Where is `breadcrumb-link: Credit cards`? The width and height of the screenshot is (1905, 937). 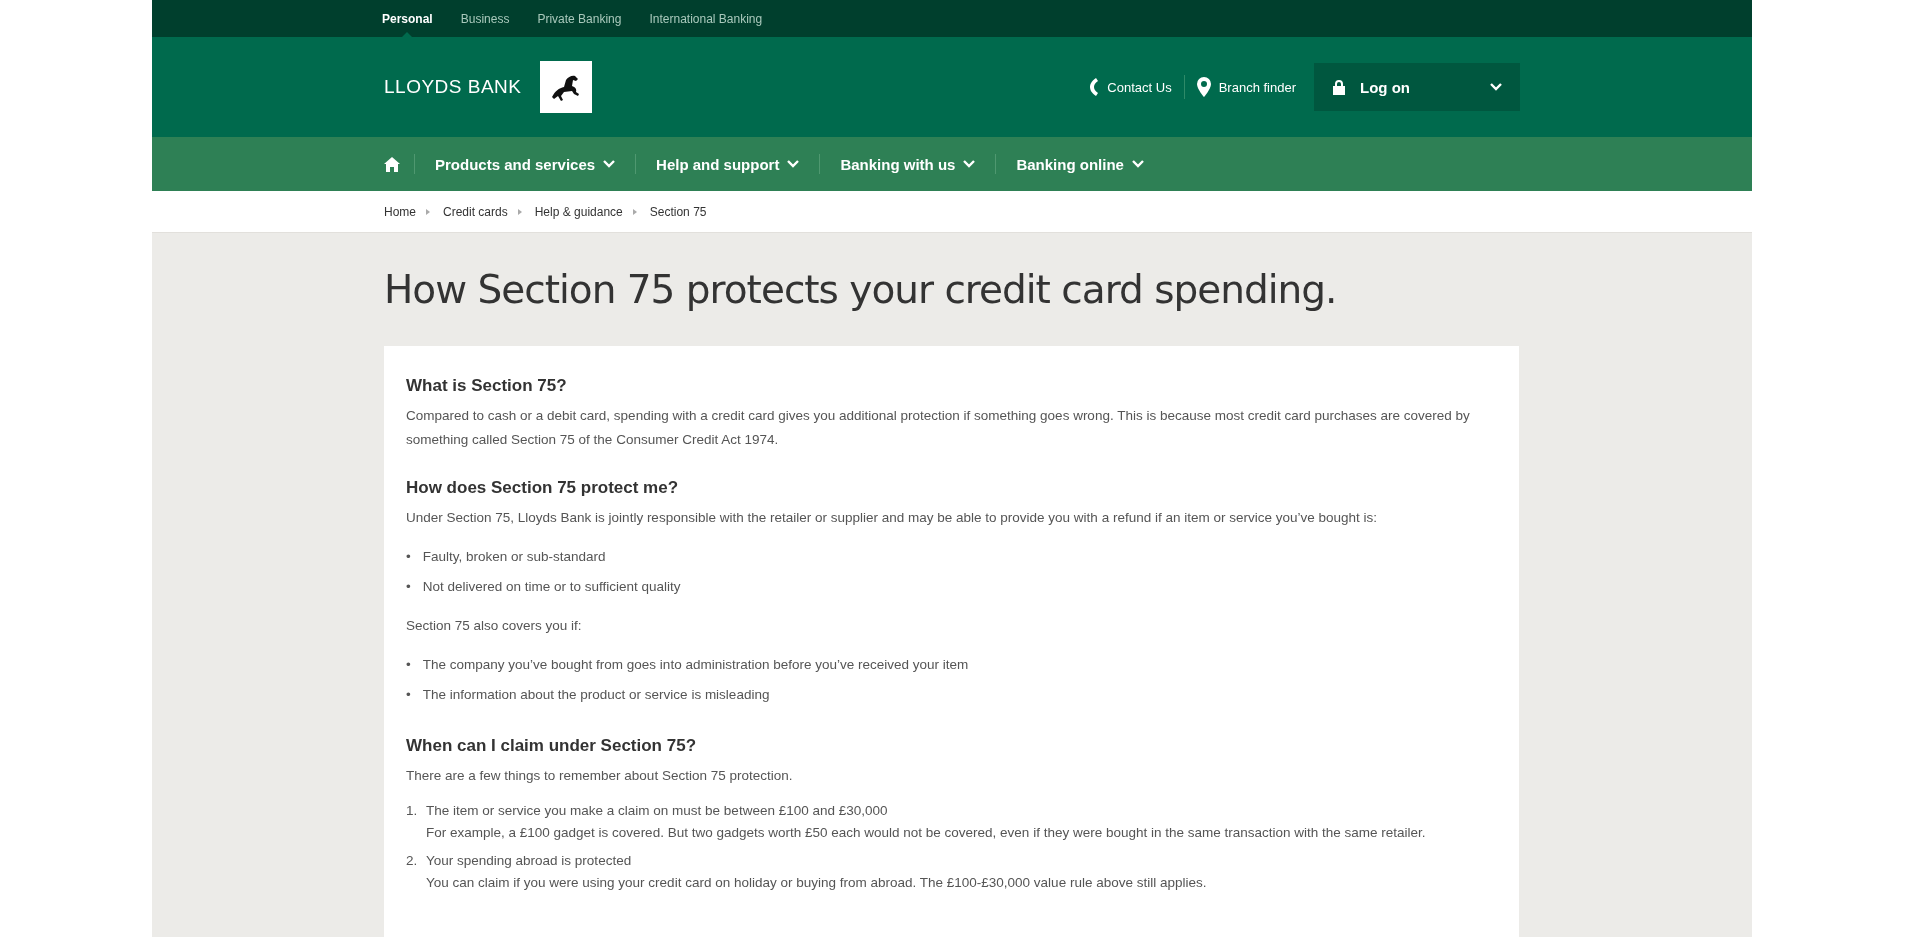
breadcrumb-link: Credit cards is located at coordinates (475, 211).